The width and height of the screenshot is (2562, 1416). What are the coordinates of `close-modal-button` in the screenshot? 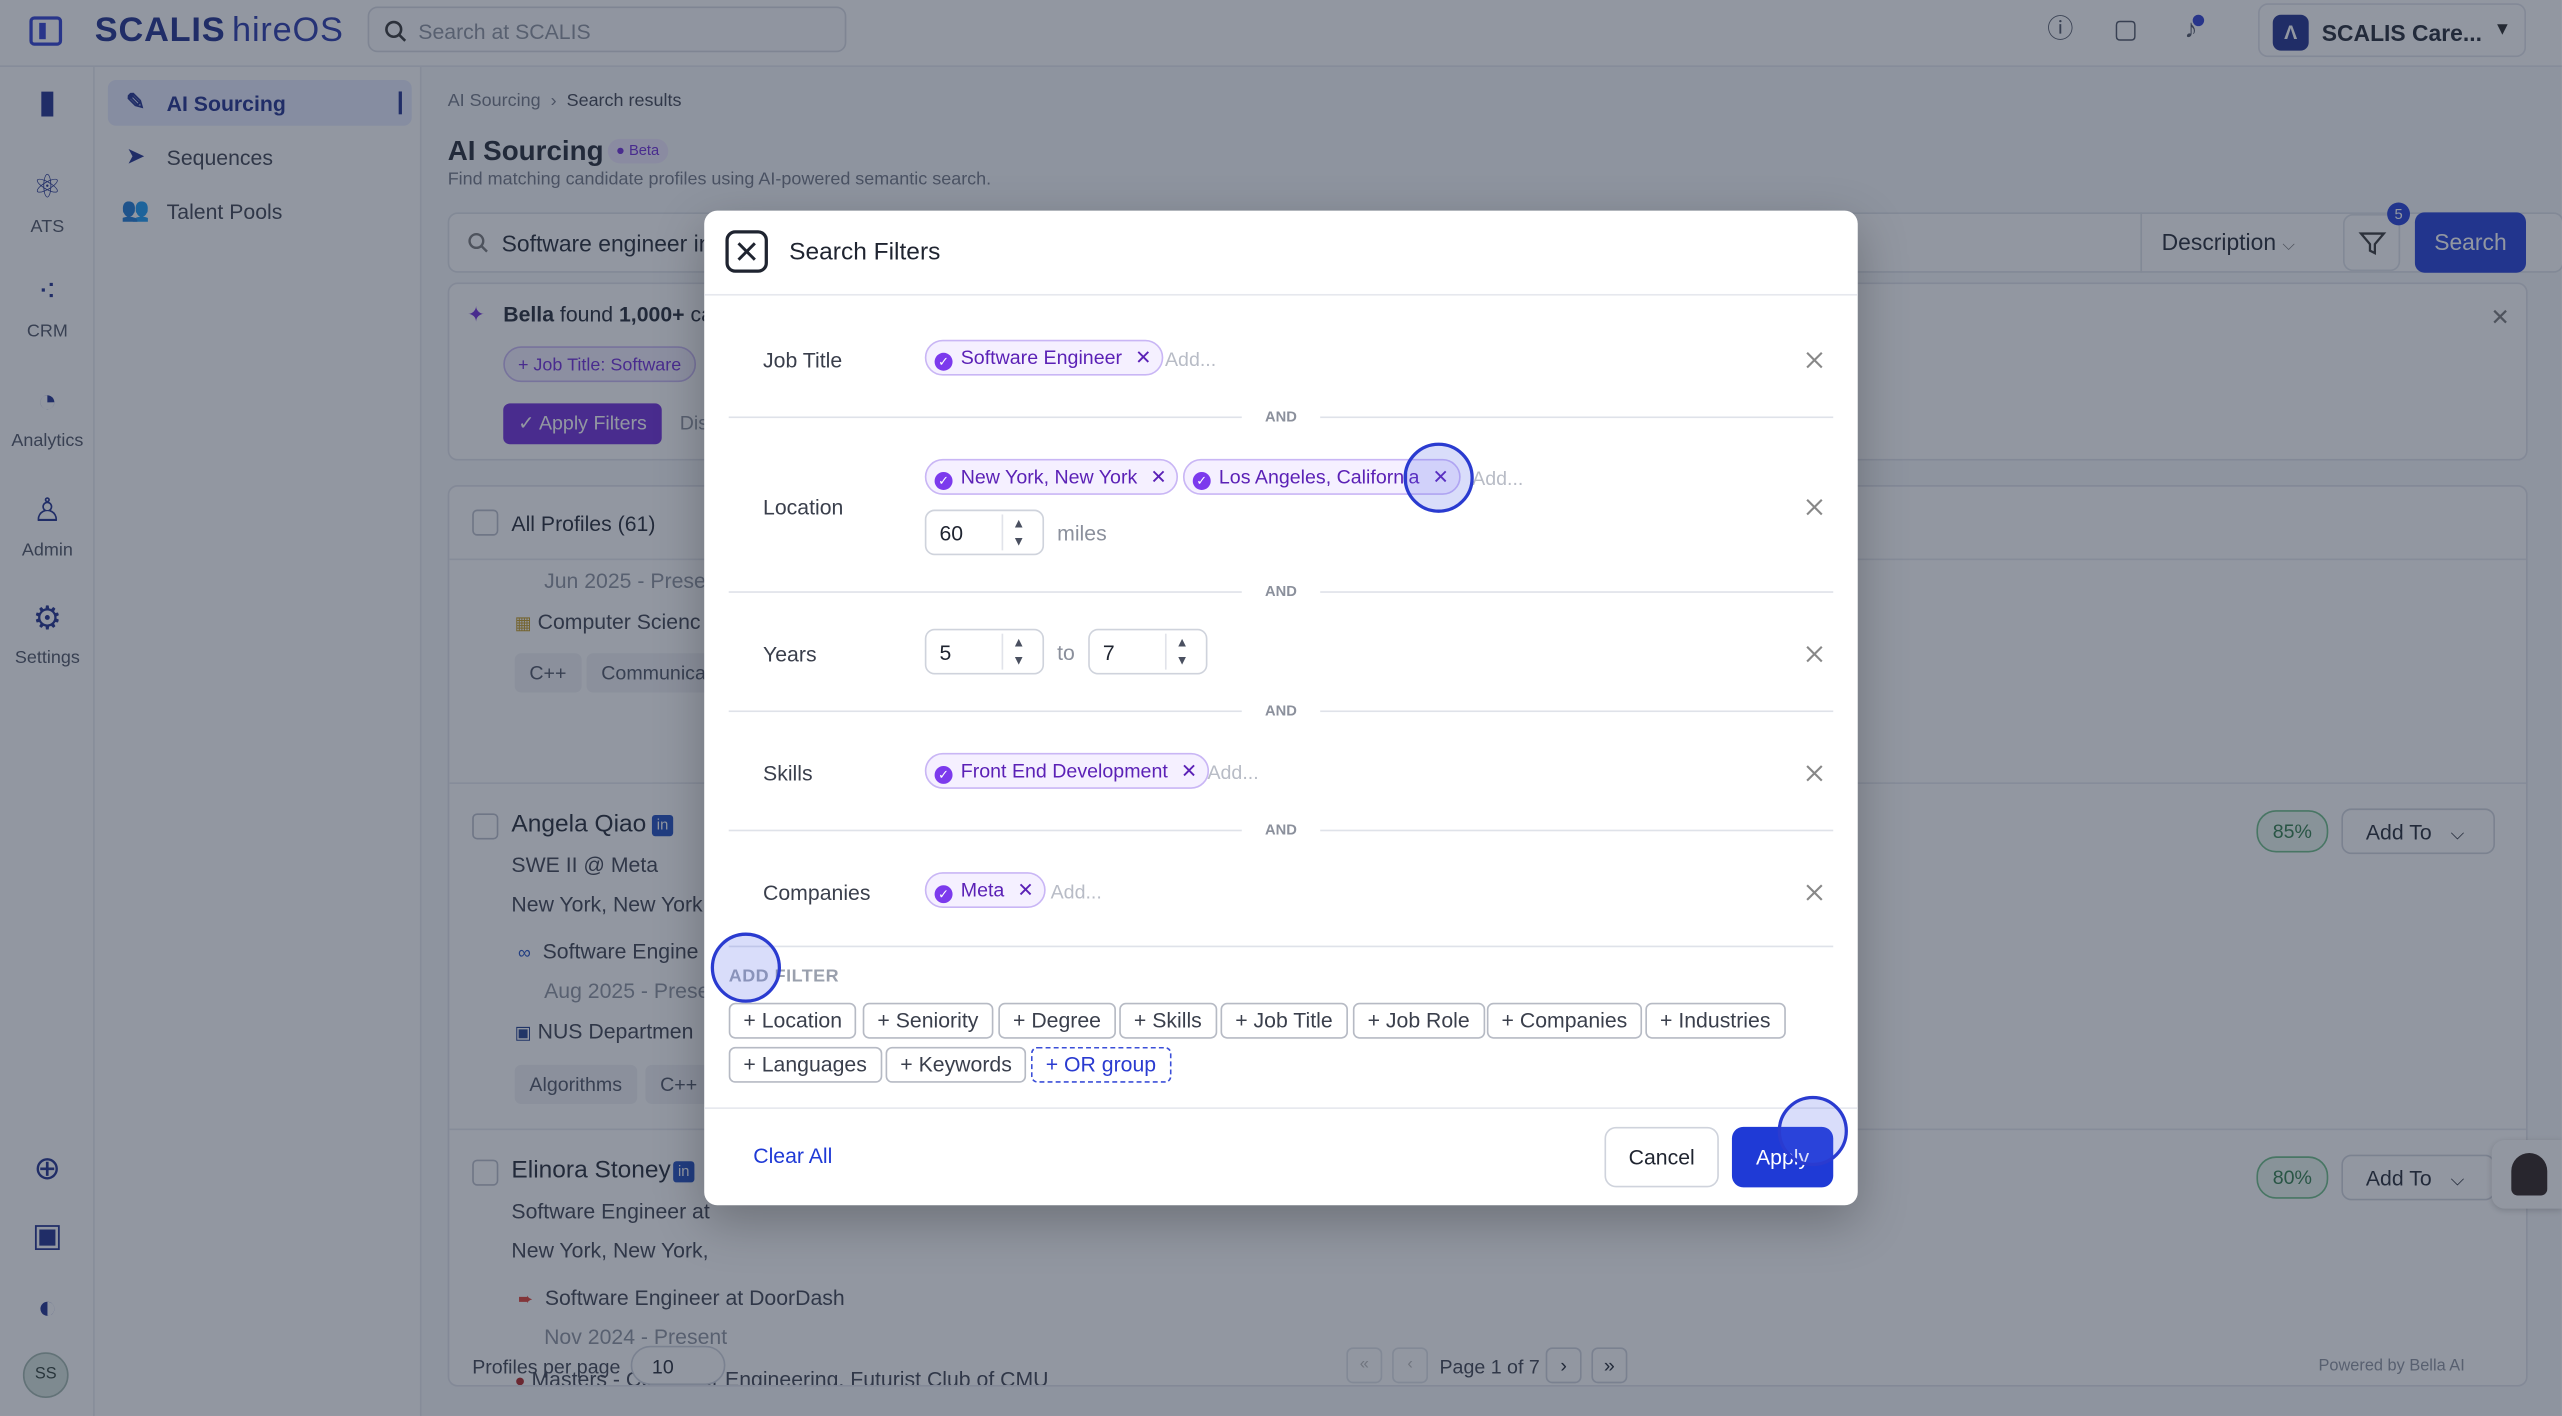 It's located at (746, 251).